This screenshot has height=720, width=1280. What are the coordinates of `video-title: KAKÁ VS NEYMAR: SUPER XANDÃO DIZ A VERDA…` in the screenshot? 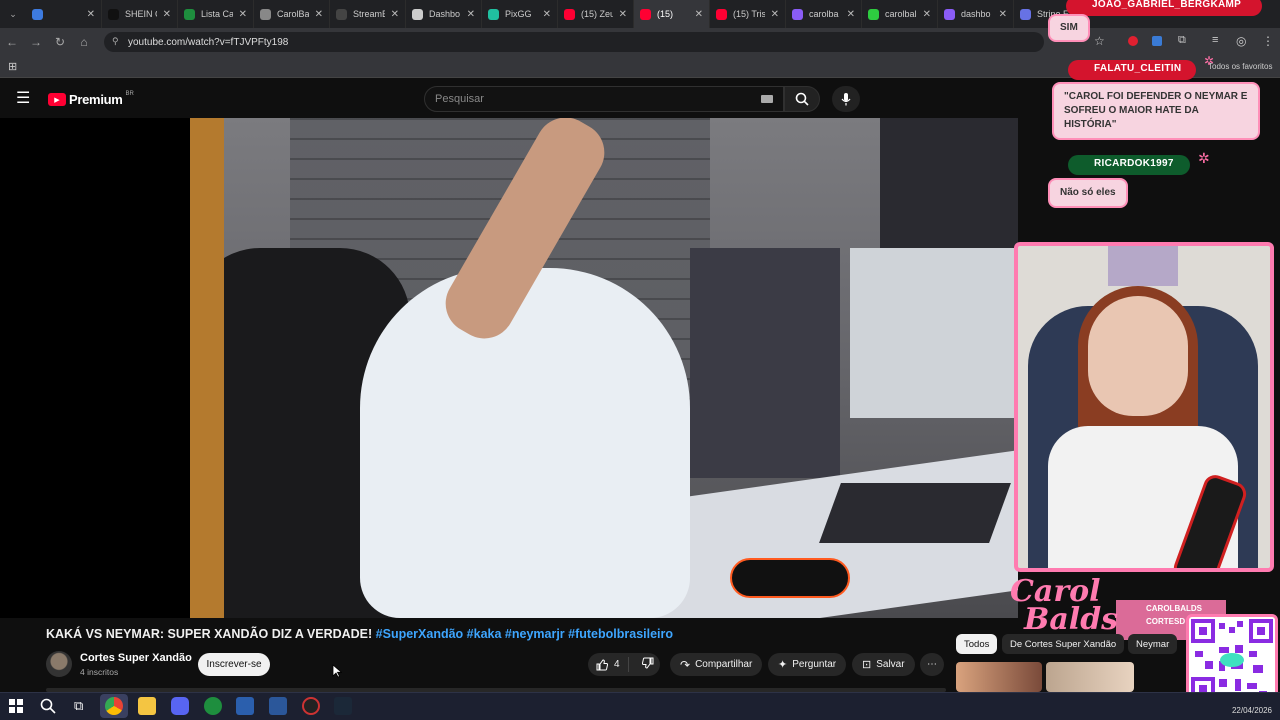 It's located at (360, 634).